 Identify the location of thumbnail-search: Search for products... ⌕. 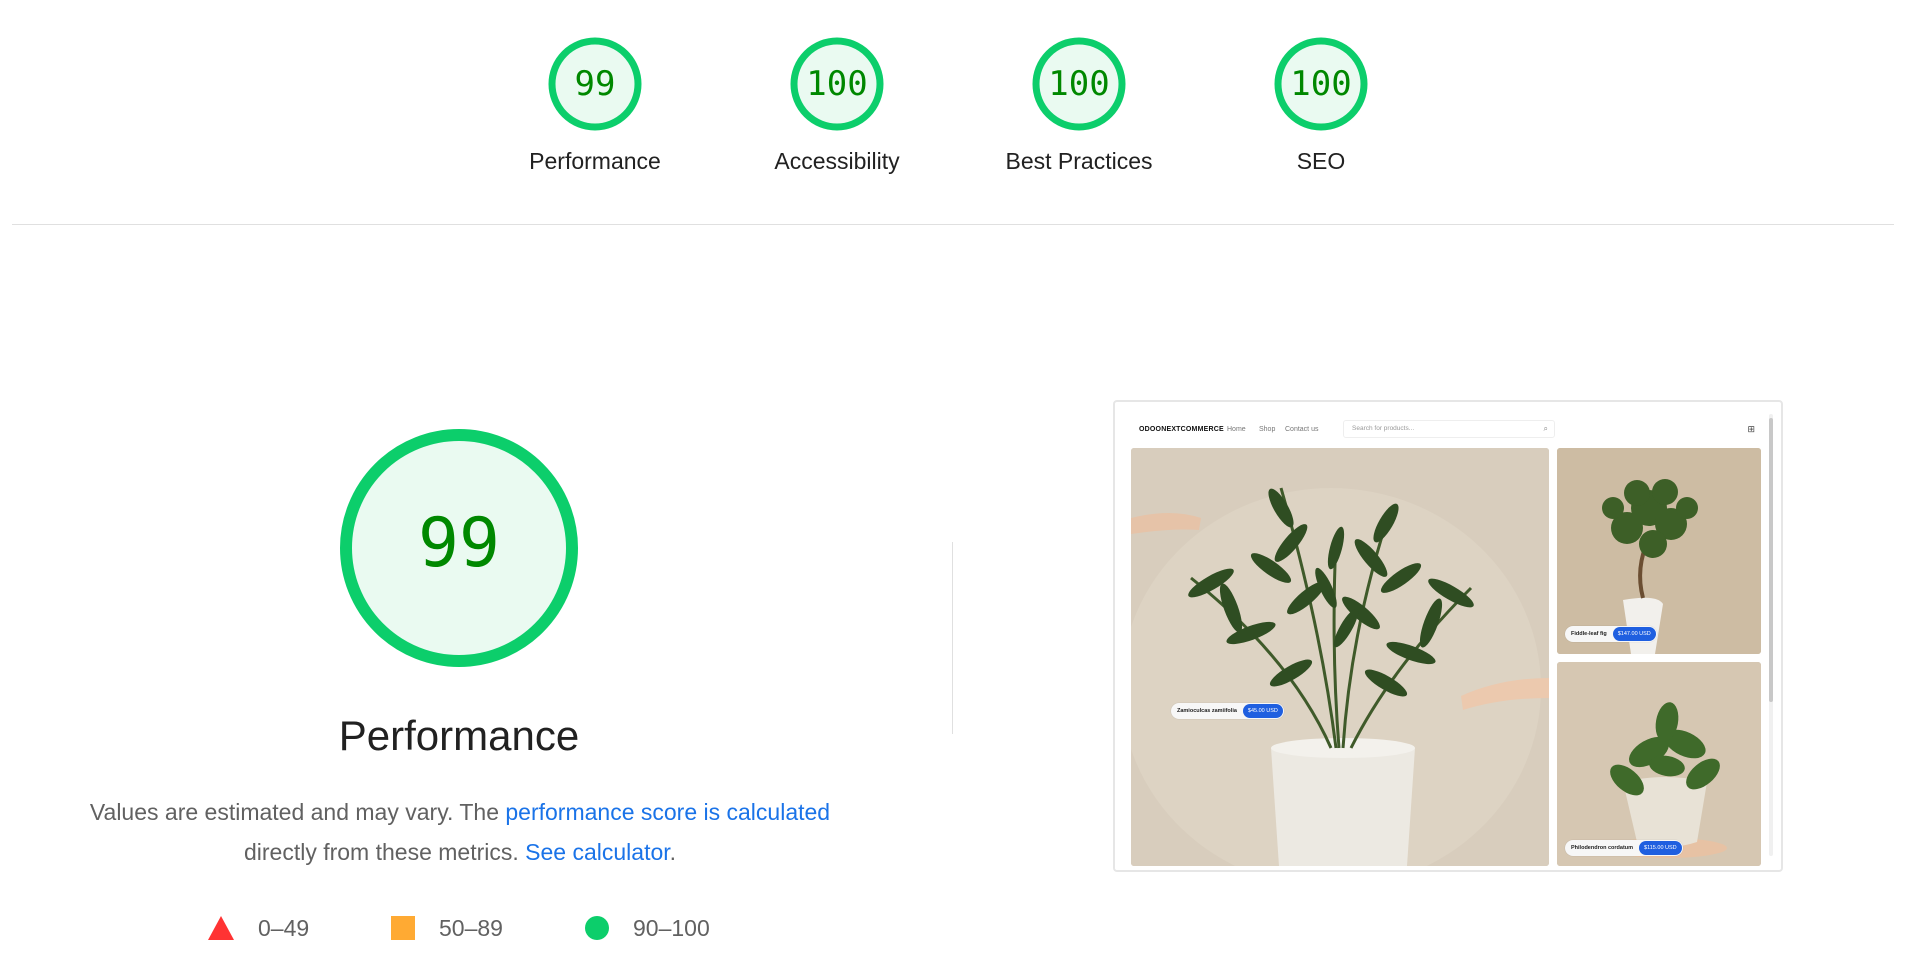
(1449, 429).